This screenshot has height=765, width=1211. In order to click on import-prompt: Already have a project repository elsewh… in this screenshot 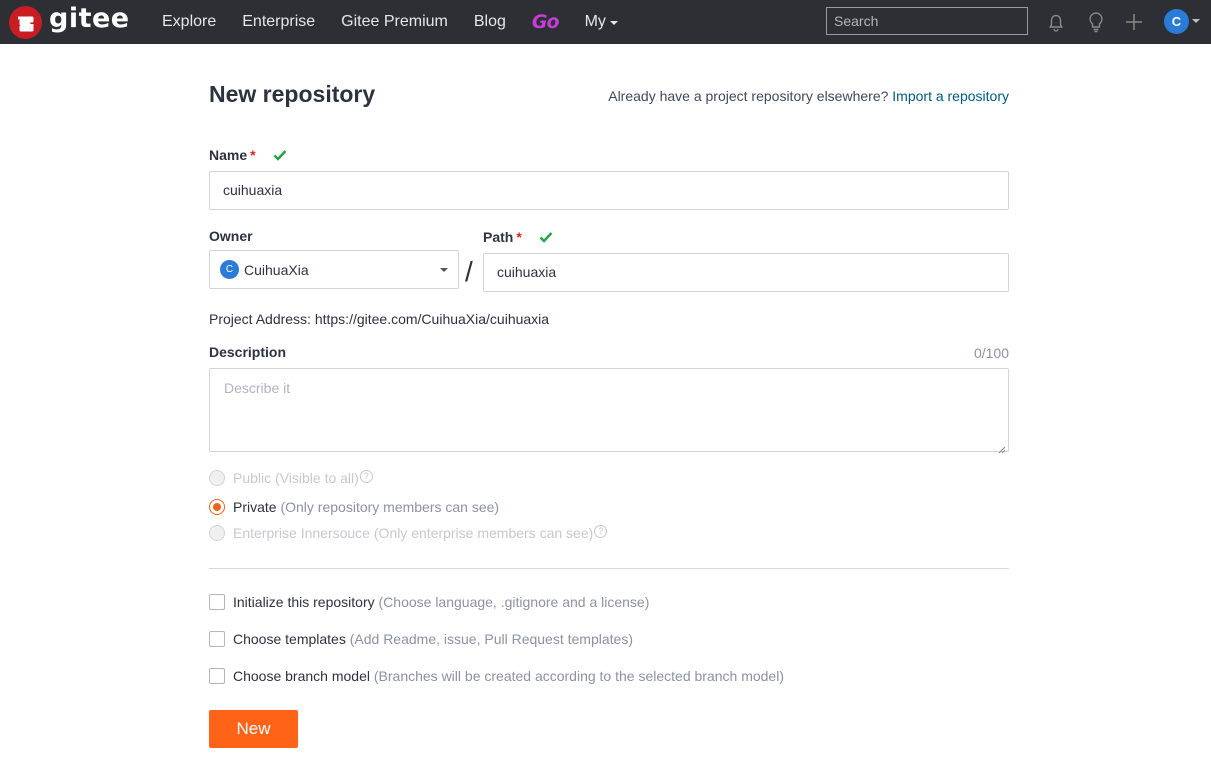, I will do `click(808, 96)`.